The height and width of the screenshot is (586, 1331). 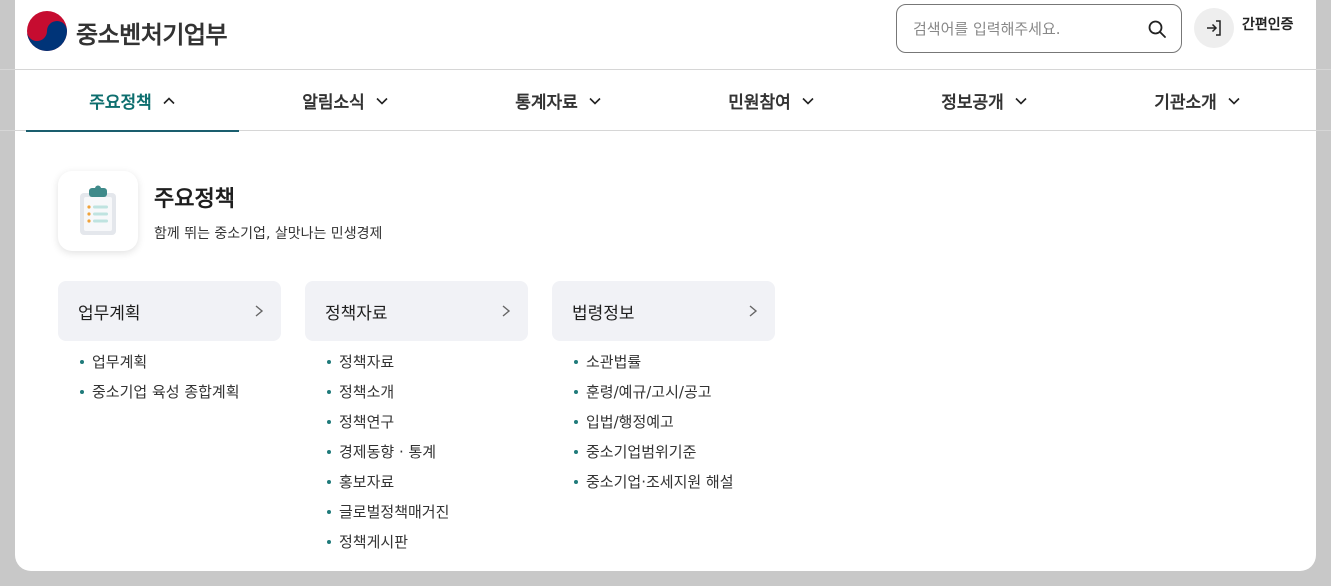 I want to click on nav-item-civil: 민원참여, so click(x=771, y=100).